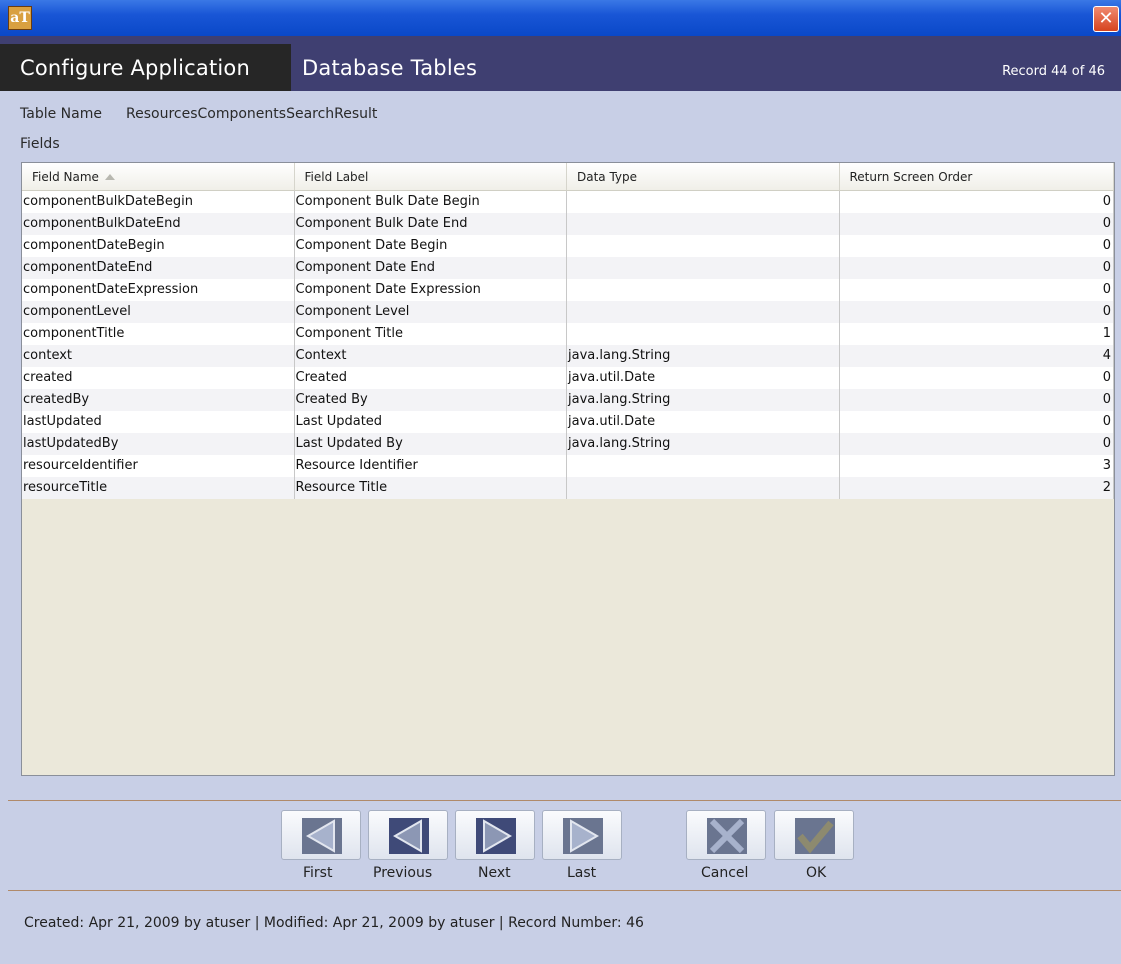  What do you see at coordinates (158, 246) in the screenshot?
I see `cell-field-name: componentDateBegin` at bounding box center [158, 246].